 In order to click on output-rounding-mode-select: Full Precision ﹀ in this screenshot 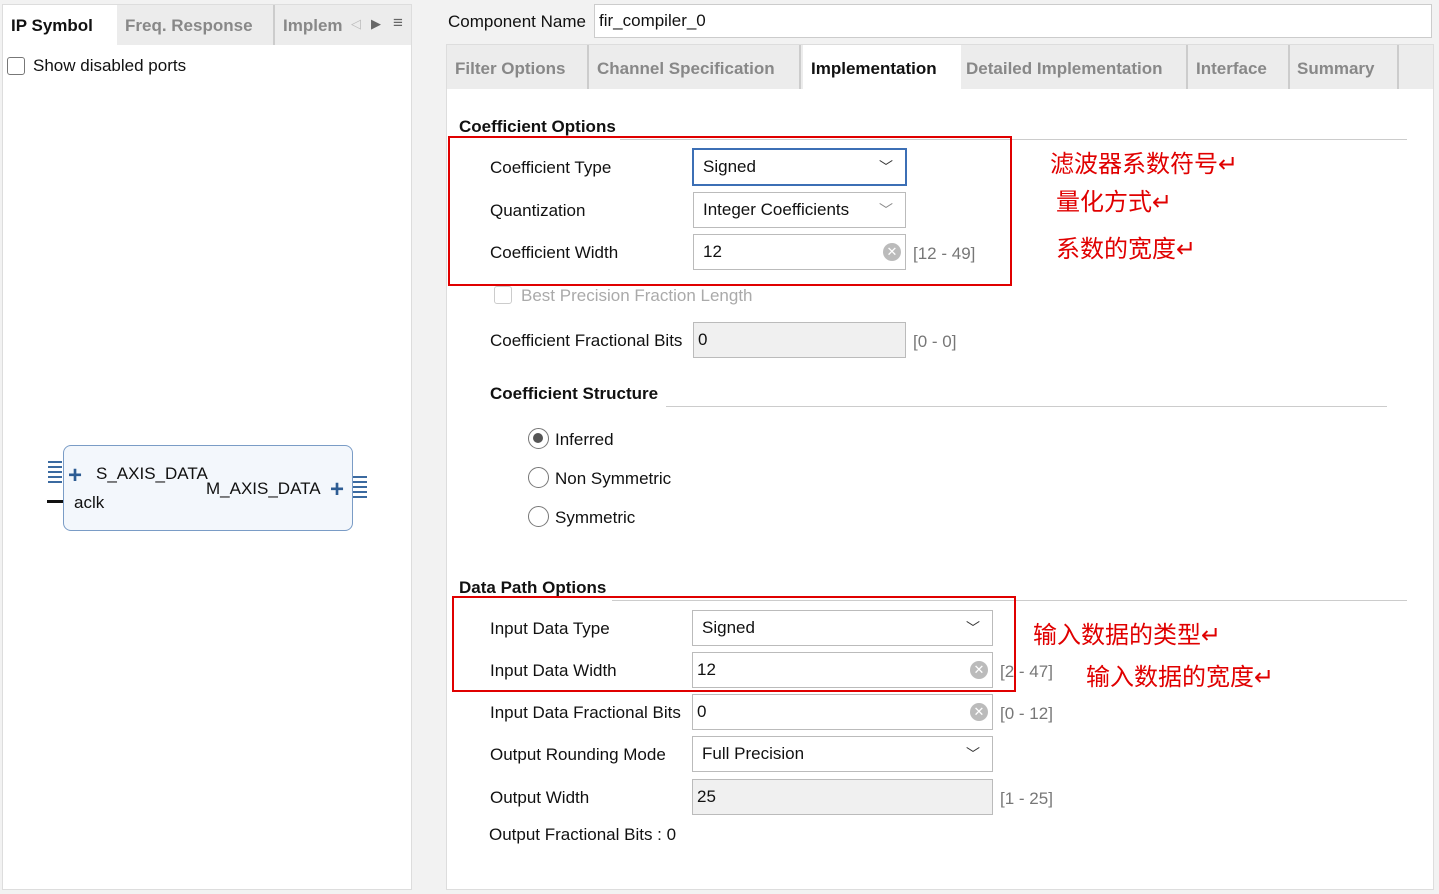, I will do `click(842, 754)`.